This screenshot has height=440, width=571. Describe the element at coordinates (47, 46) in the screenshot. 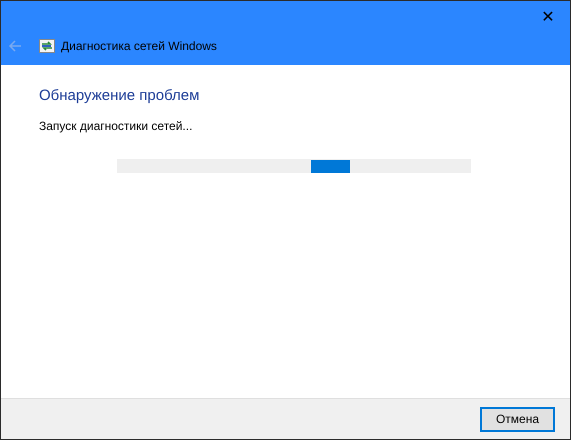

I see `network-icon` at that location.